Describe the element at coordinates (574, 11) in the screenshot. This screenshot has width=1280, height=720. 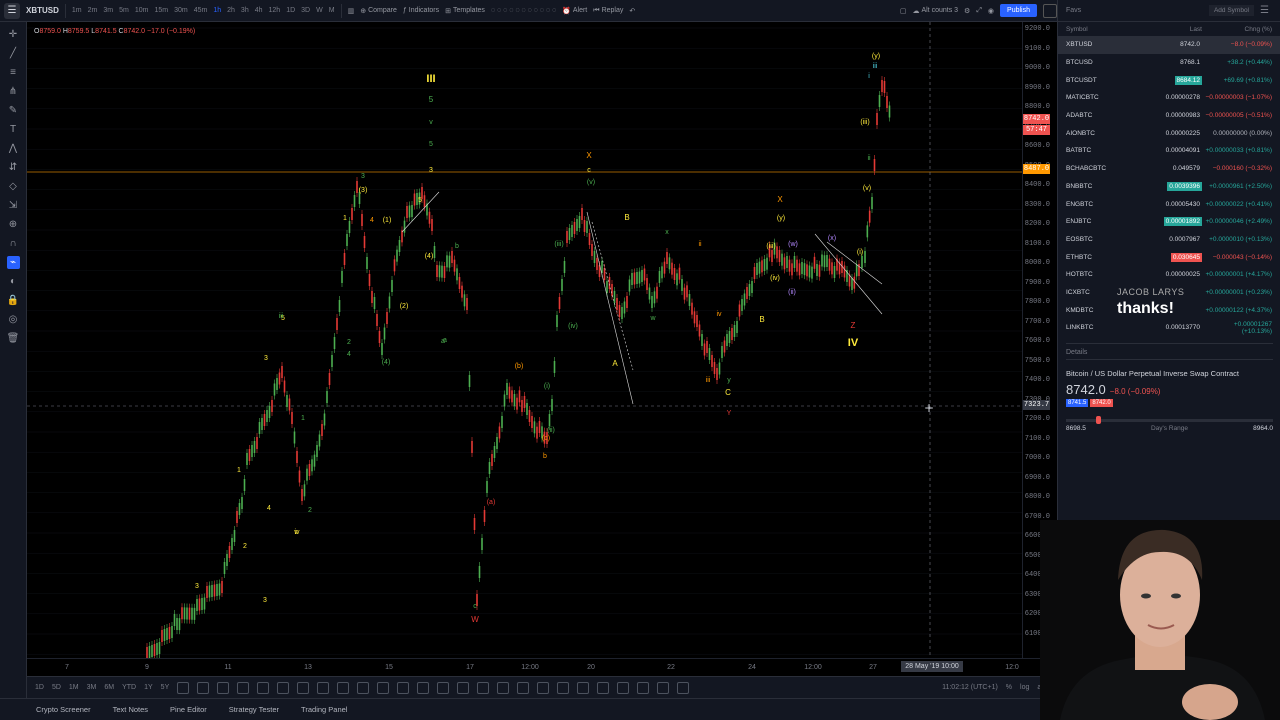
I see `alert-button: ⏰ Alert` at that location.